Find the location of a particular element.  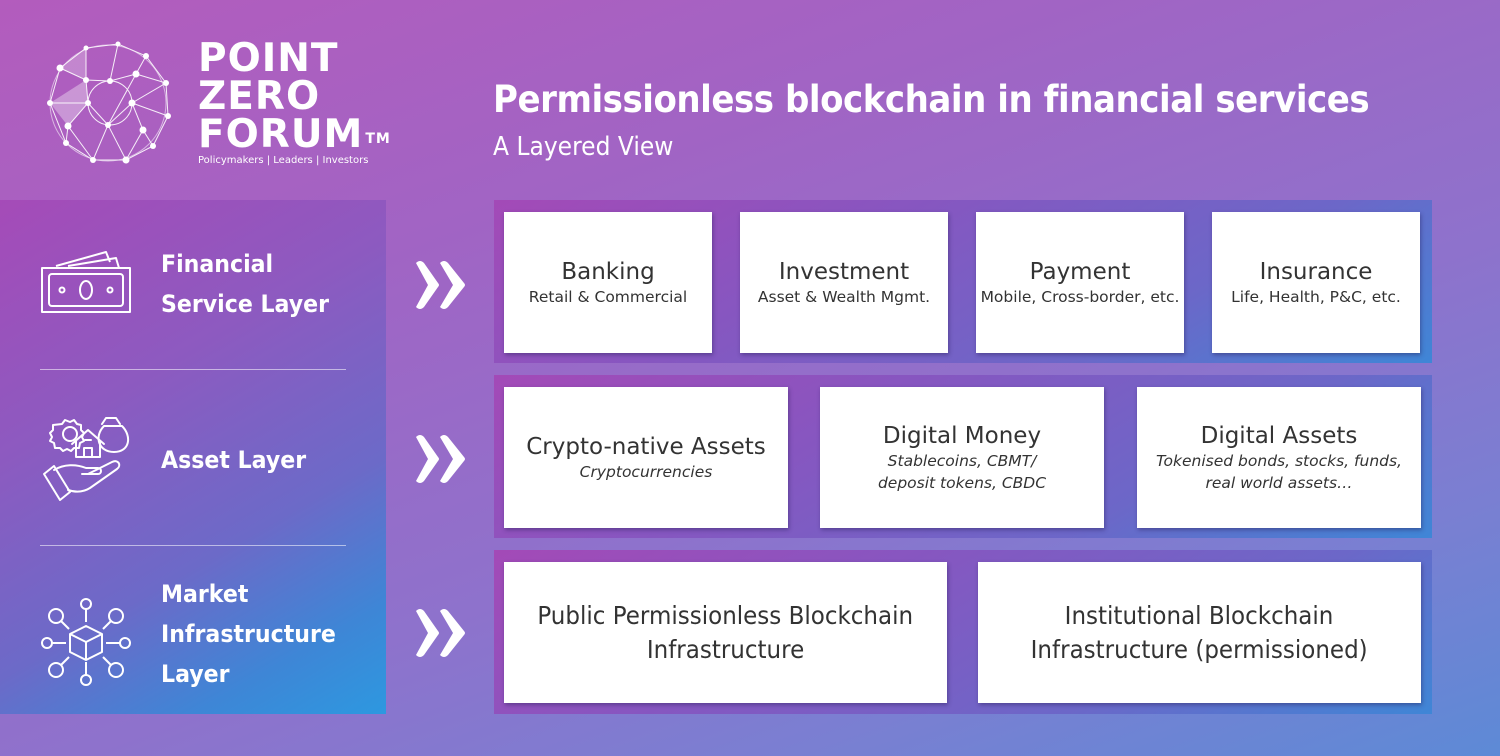

logo-tagline: Policymakers | Leaders | Investors is located at coordinates (283, 160).